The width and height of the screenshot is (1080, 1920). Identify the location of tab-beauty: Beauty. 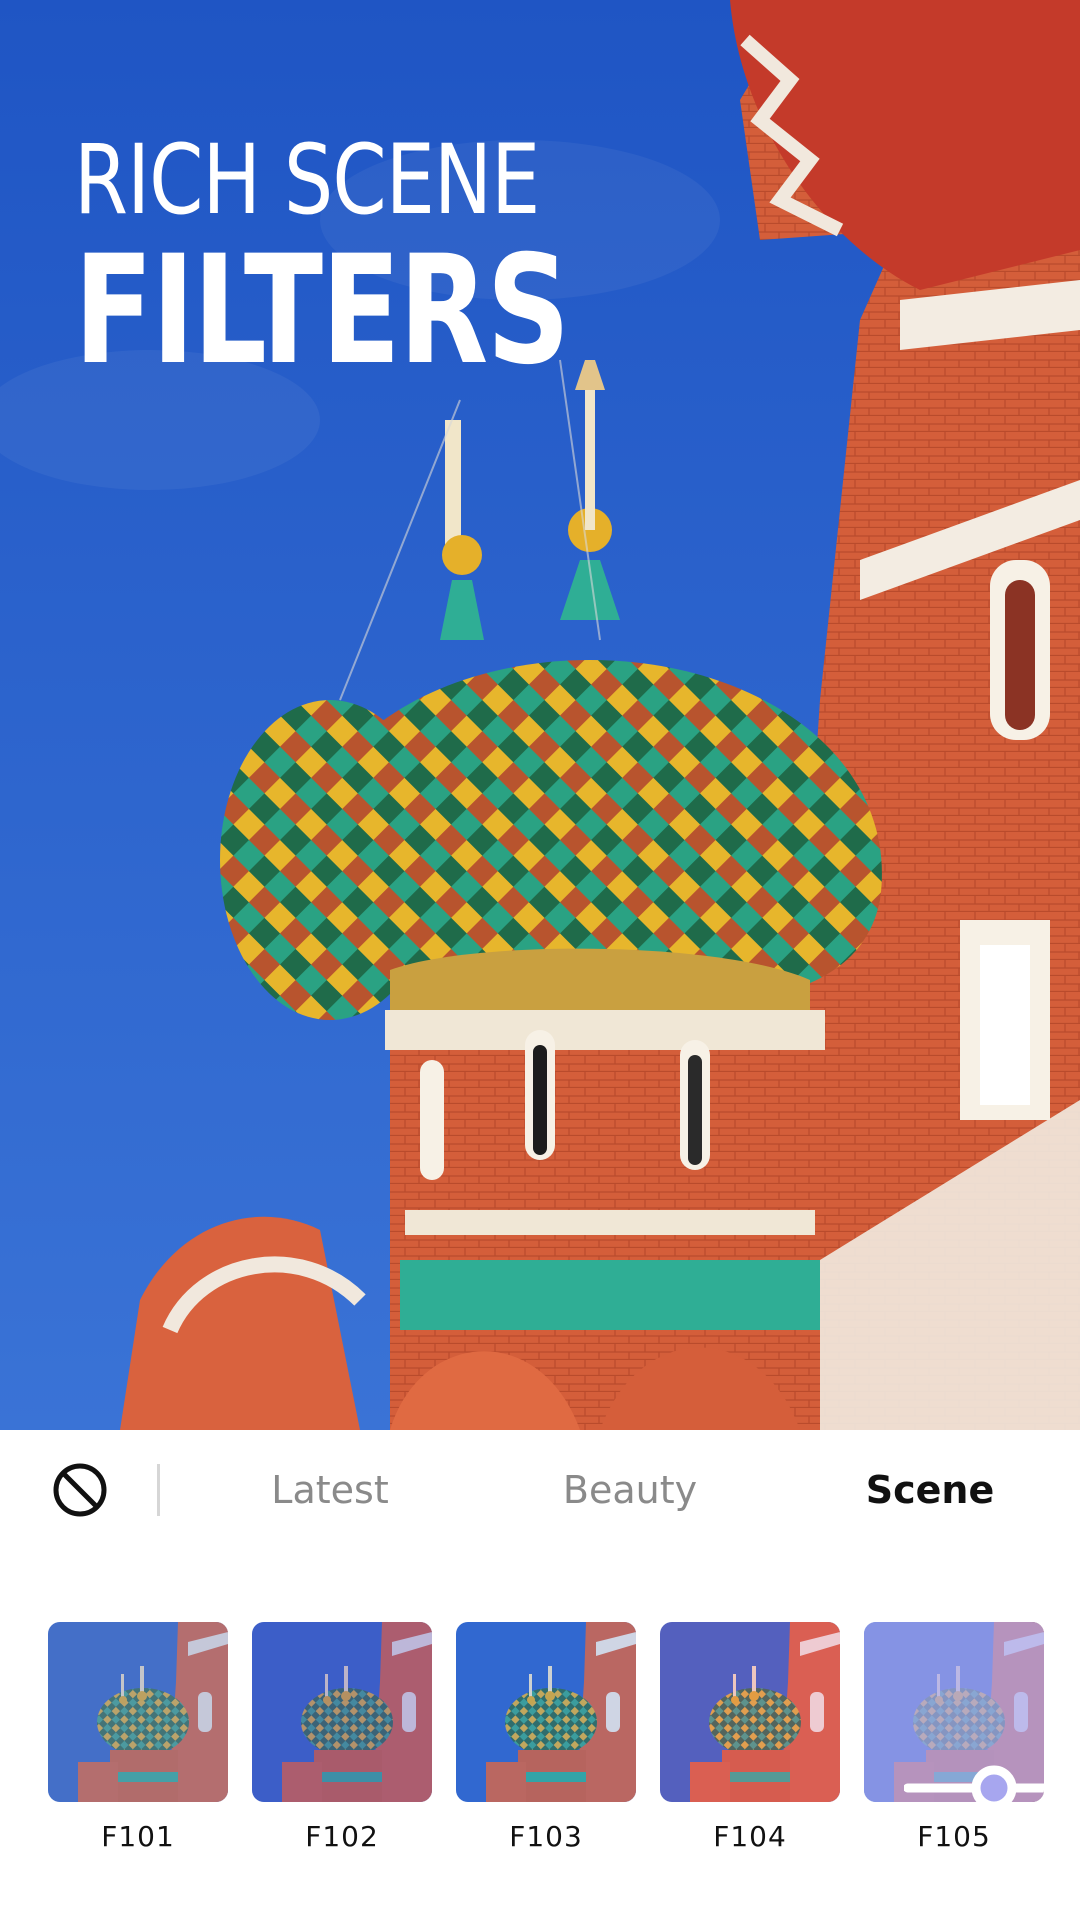
(630, 1490).